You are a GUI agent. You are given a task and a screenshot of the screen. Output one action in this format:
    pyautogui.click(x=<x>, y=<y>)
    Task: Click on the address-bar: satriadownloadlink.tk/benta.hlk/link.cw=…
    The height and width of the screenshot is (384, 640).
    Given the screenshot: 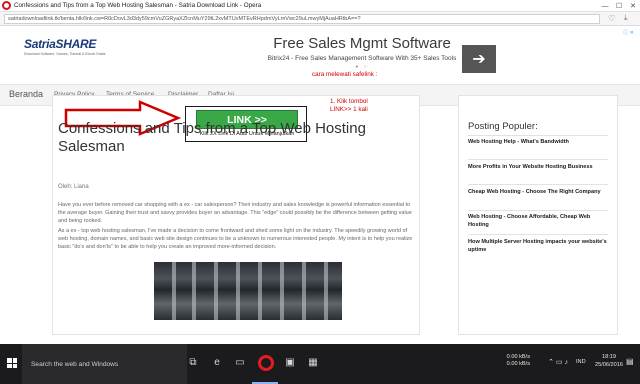 What is the action you would take?
    pyautogui.click(x=302, y=19)
    